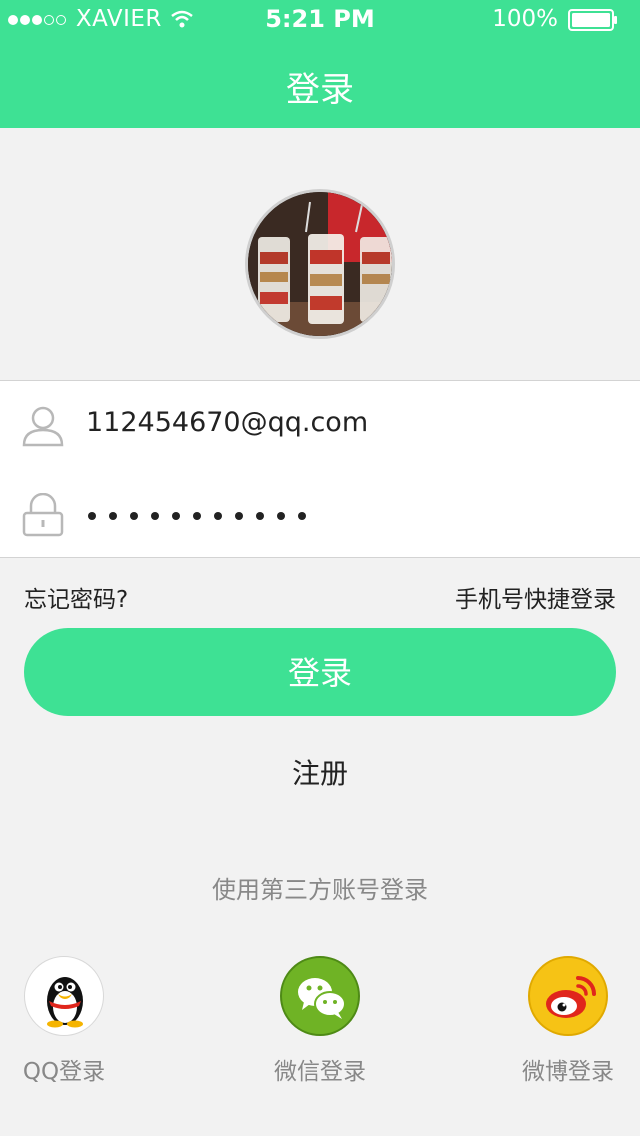  What do you see at coordinates (76, 597) in the screenshot?
I see `forgot-password-link: 忘记密码?` at bounding box center [76, 597].